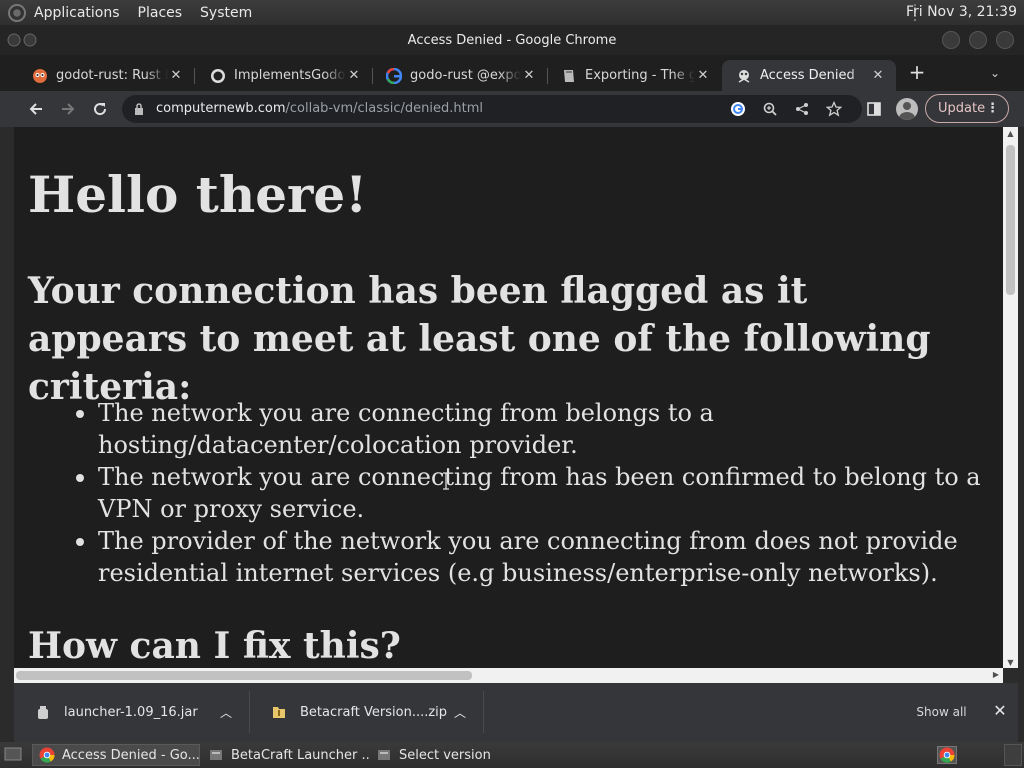  What do you see at coordinates (917, 73) in the screenshot?
I see `new-tab-plus-icon: +` at bounding box center [917, 73].